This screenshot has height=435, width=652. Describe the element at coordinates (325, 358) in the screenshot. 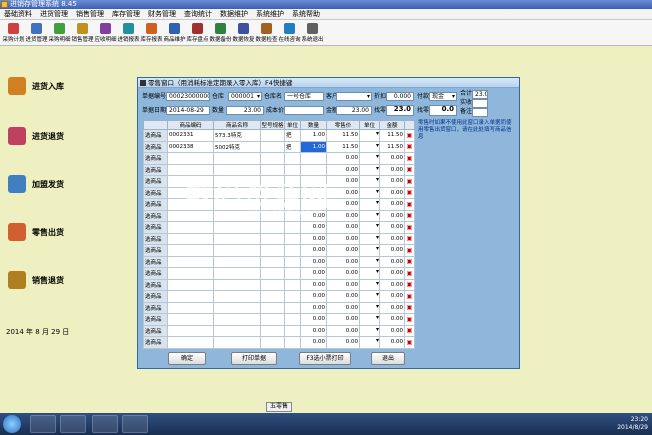

I see `f3-print-button: F3选小票打印` at that location.